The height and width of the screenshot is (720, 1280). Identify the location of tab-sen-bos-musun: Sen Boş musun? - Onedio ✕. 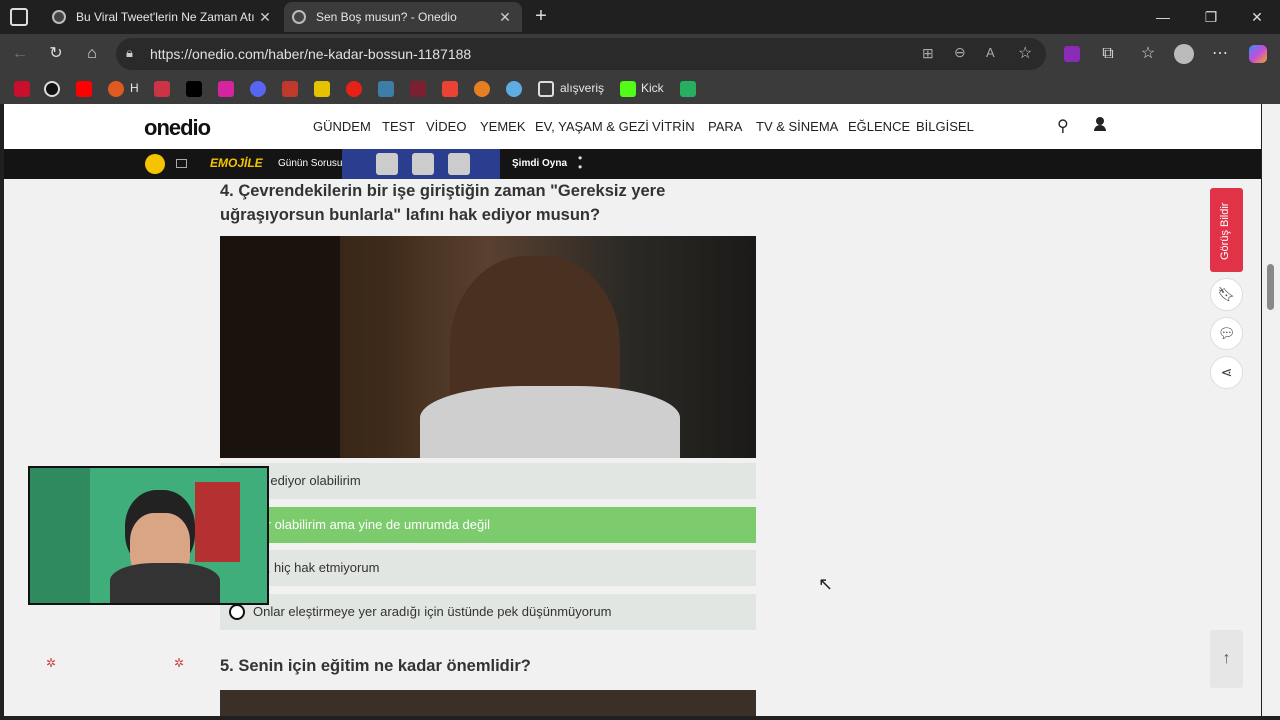
(403, 17).